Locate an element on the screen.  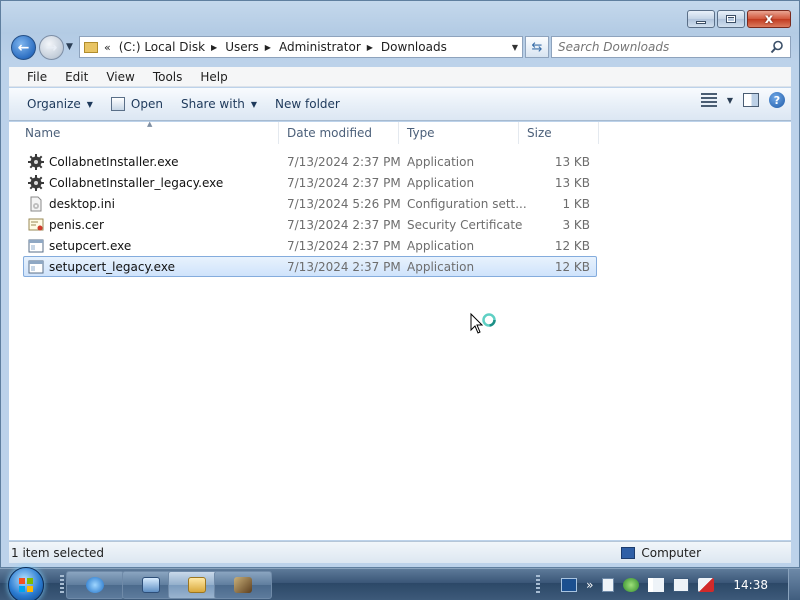
menu-view: View is located at coordinates (120, 77).